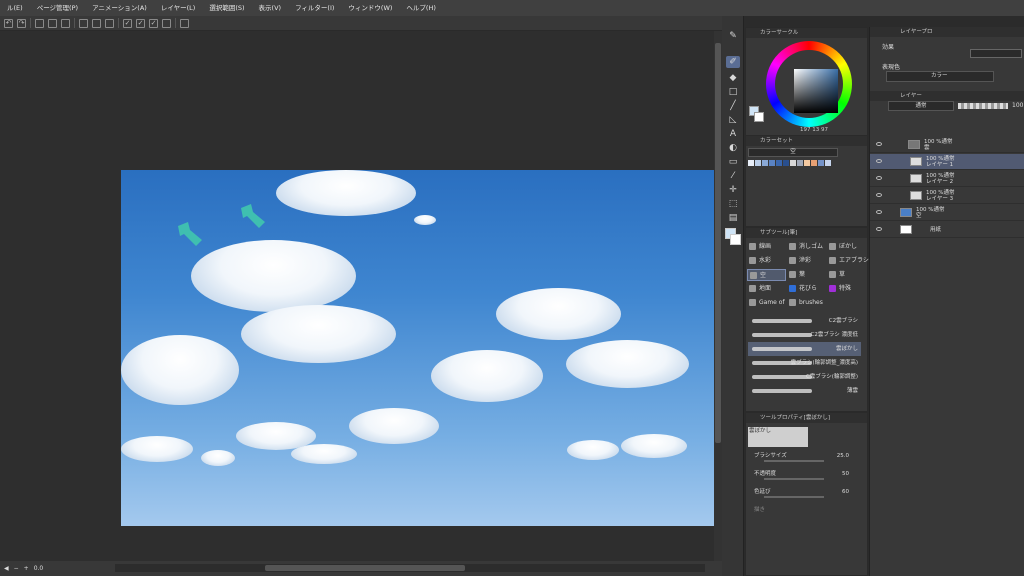 This screenshot has width=1024, height=576. I want to click on prop-brush-size: ブラシサイズ 25.0, so click(806, 456).